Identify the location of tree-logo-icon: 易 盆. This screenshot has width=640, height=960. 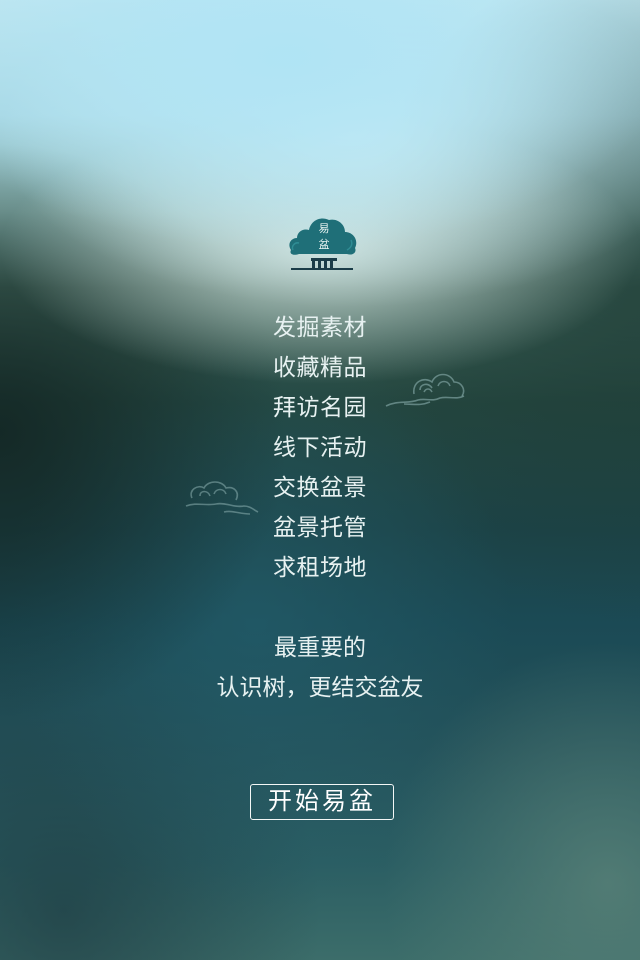
(323, 244).